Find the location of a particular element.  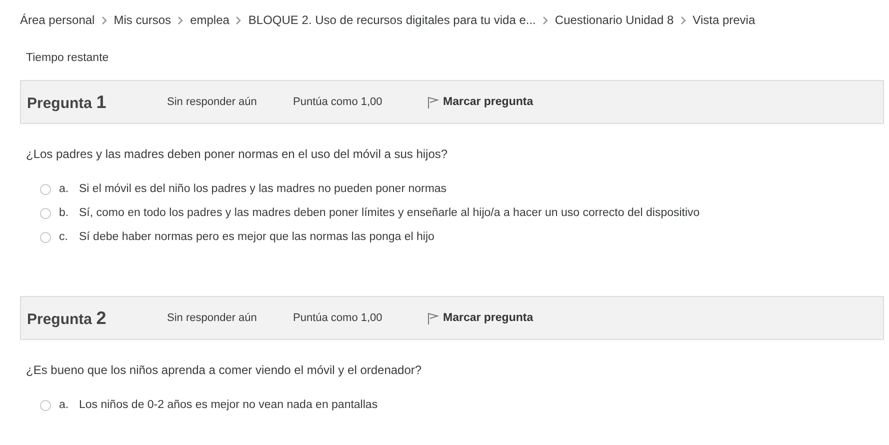

question-number: Pregunta 1 is located at coordinates (67, 102).